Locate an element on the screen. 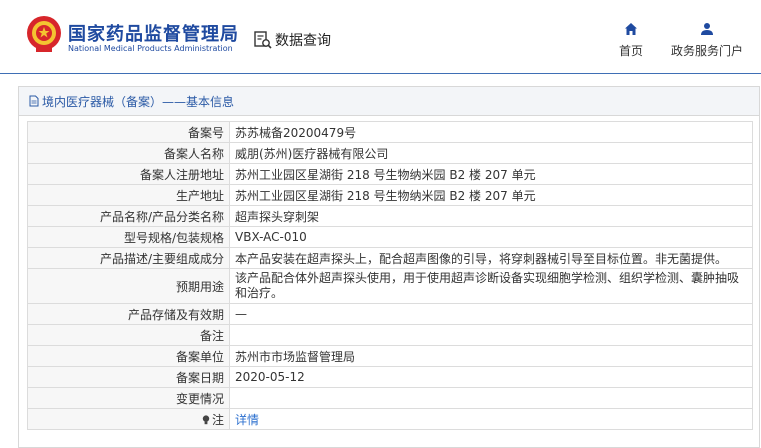 Image resolution: width=761 pixels, height=448 pixels. note-value-cell: 详情 is located at coordinates (491, 419).